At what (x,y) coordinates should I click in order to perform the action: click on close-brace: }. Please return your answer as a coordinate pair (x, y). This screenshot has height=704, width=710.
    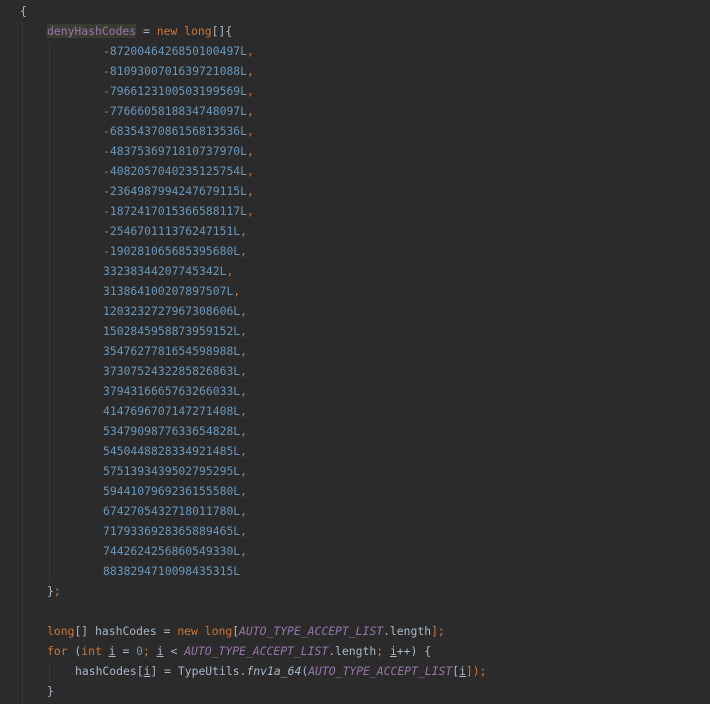
    Looking at the image, I should click on (50, 691).